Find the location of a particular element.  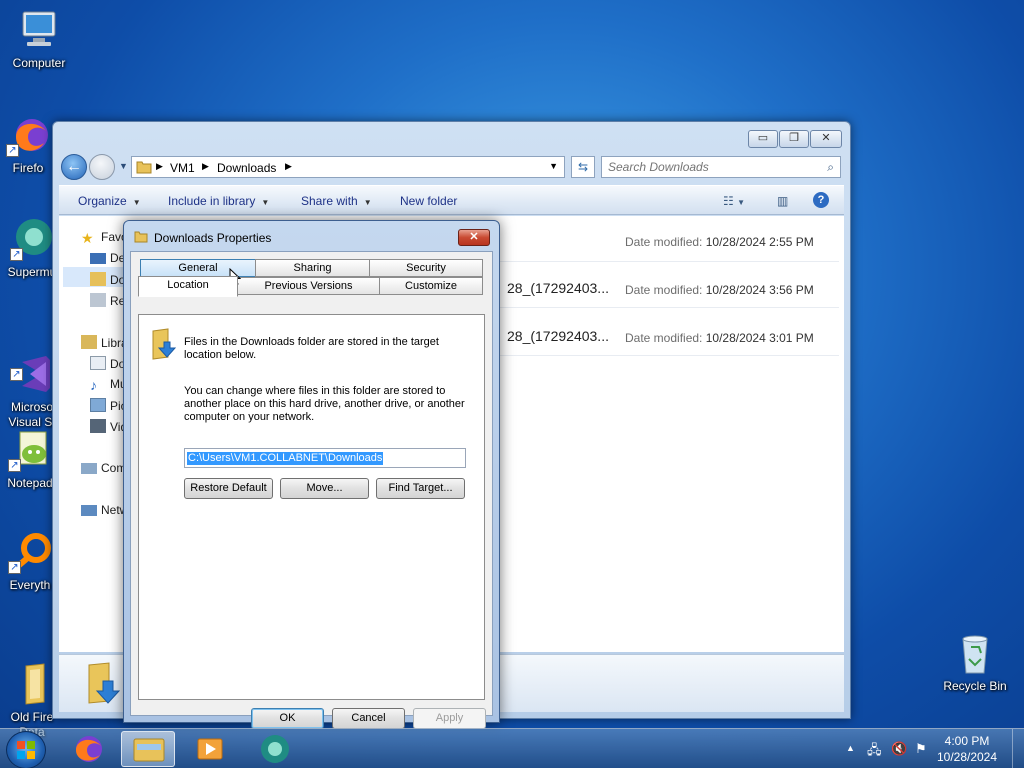

taskbar-supermium is located at coordinates (275, 749).